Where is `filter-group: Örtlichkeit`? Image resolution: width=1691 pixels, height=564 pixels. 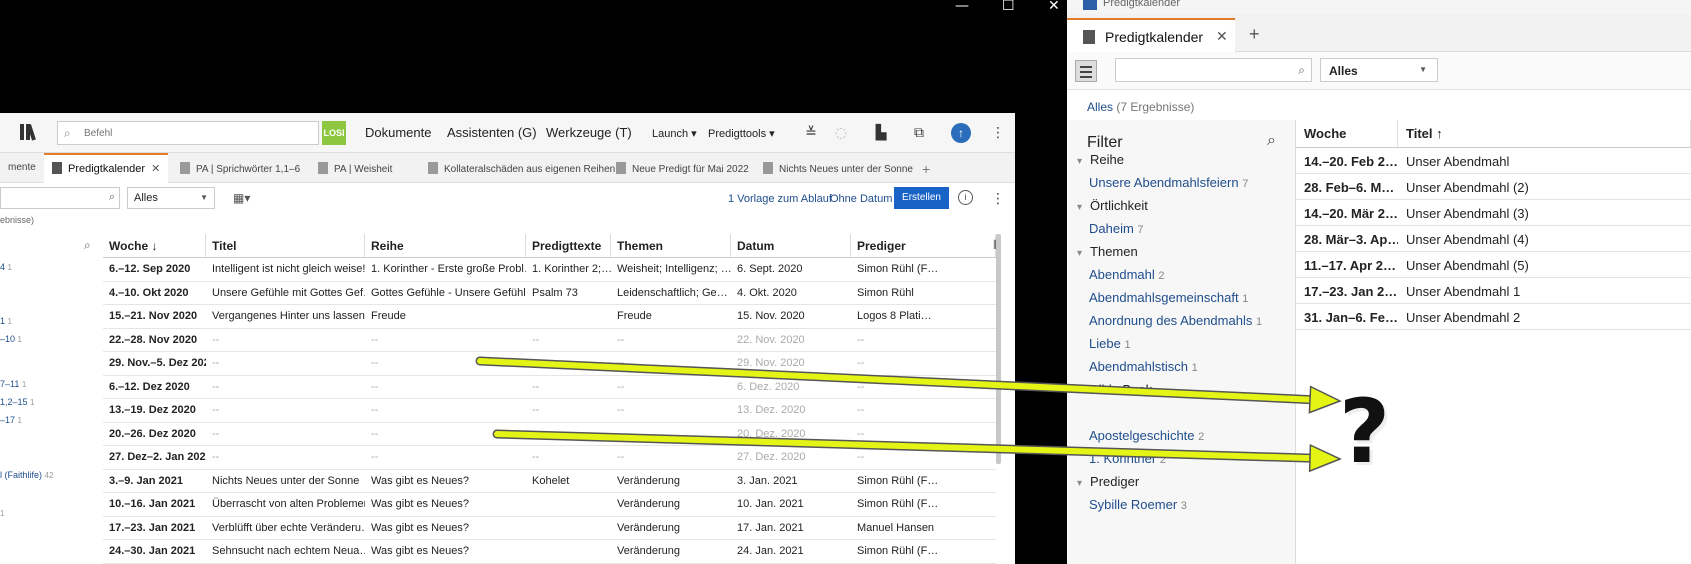
filter-group: Örtlichkeit is located at coordinates (1112, 205).